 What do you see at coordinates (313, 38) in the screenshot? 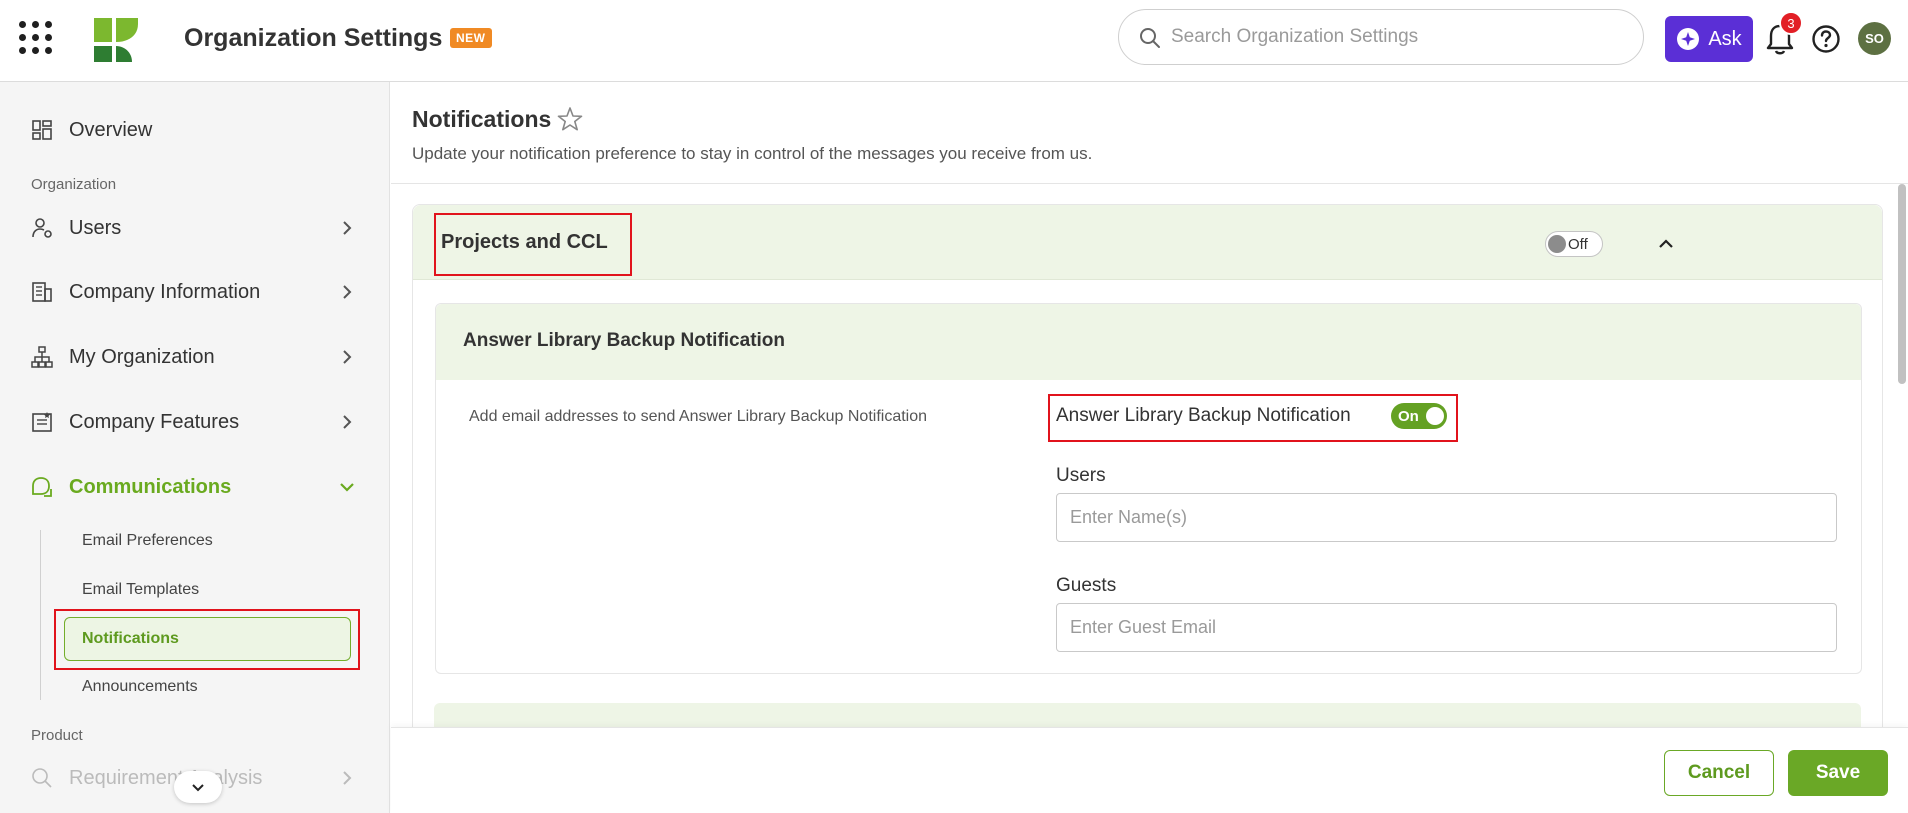
I see `app-title: Organization Settings` at bounding box center [313, 38].